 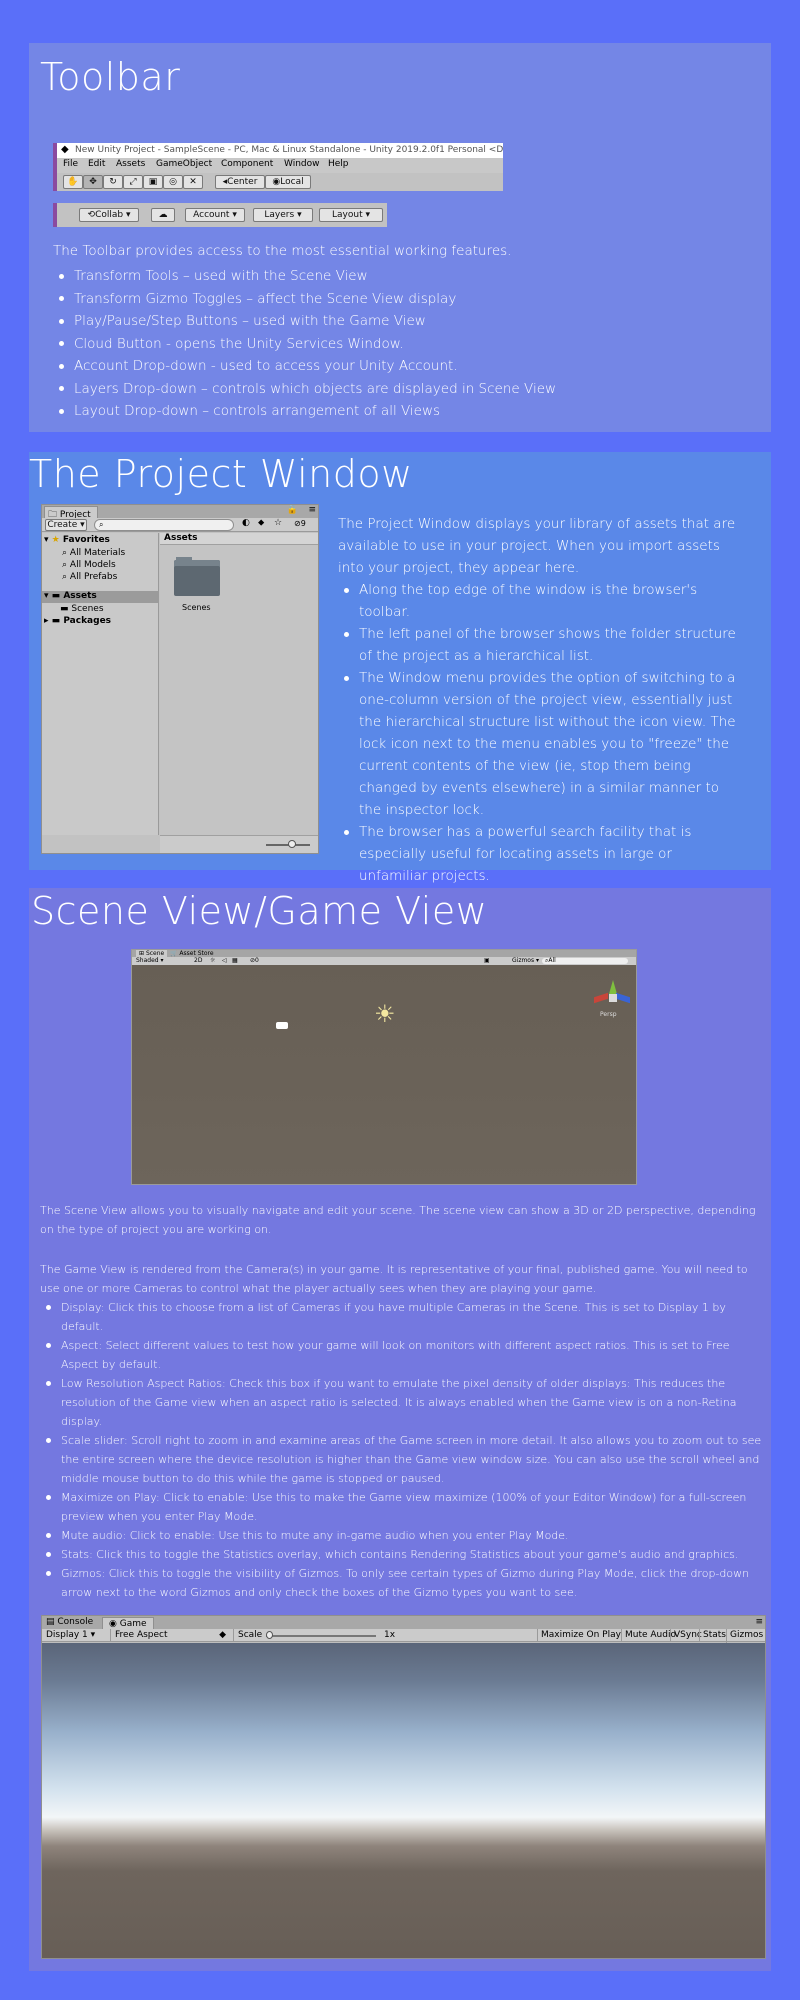 What do you see at coordinates (288, 182) in the screenshot?
I see `pivot-local-button: ◉Local` at bounding box center [288, 182].